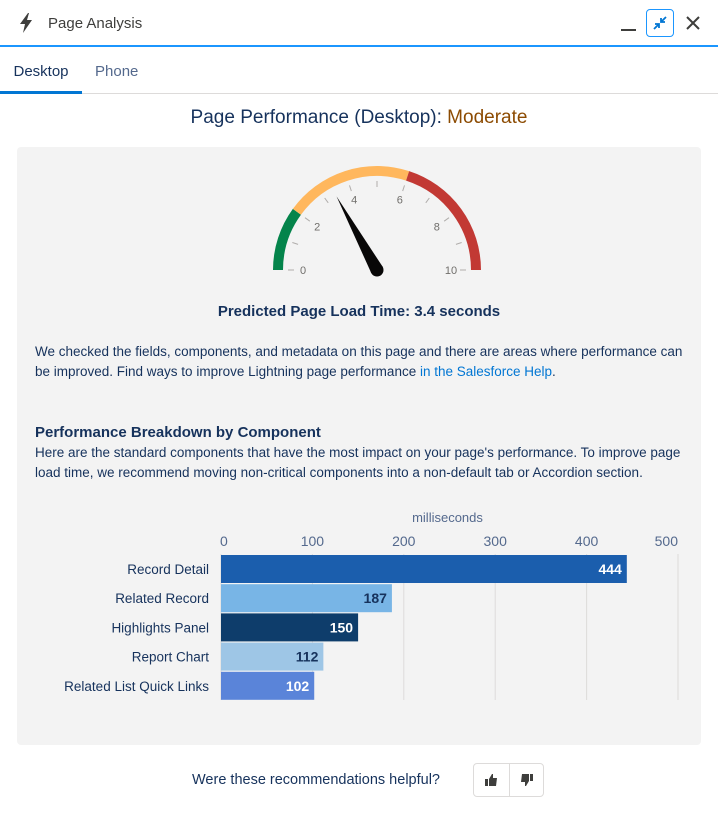 This screenshot has width=718, height=813. Describe the element at coordinates (404, 541) in the screenshot. I see `chart-x-tick-label: 200` at that location.